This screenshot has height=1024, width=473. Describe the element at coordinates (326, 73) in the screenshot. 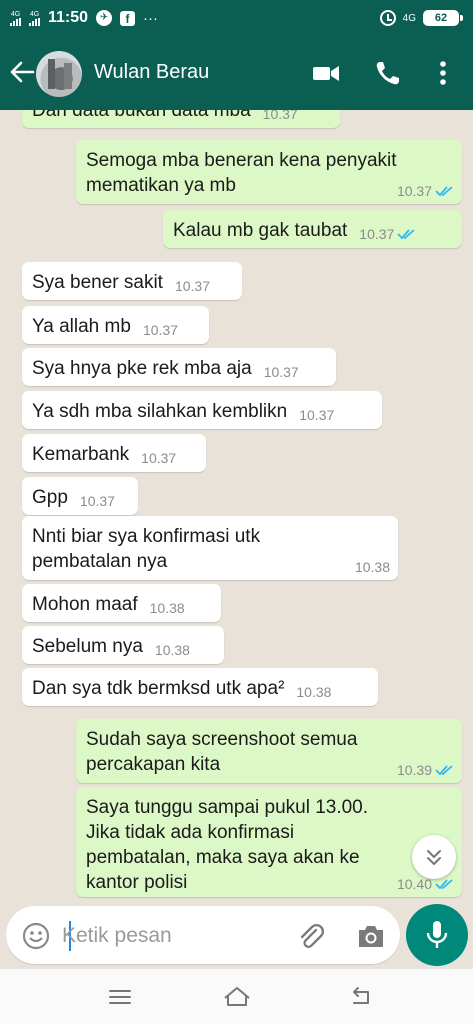

I see `video-call-icon` at that location.